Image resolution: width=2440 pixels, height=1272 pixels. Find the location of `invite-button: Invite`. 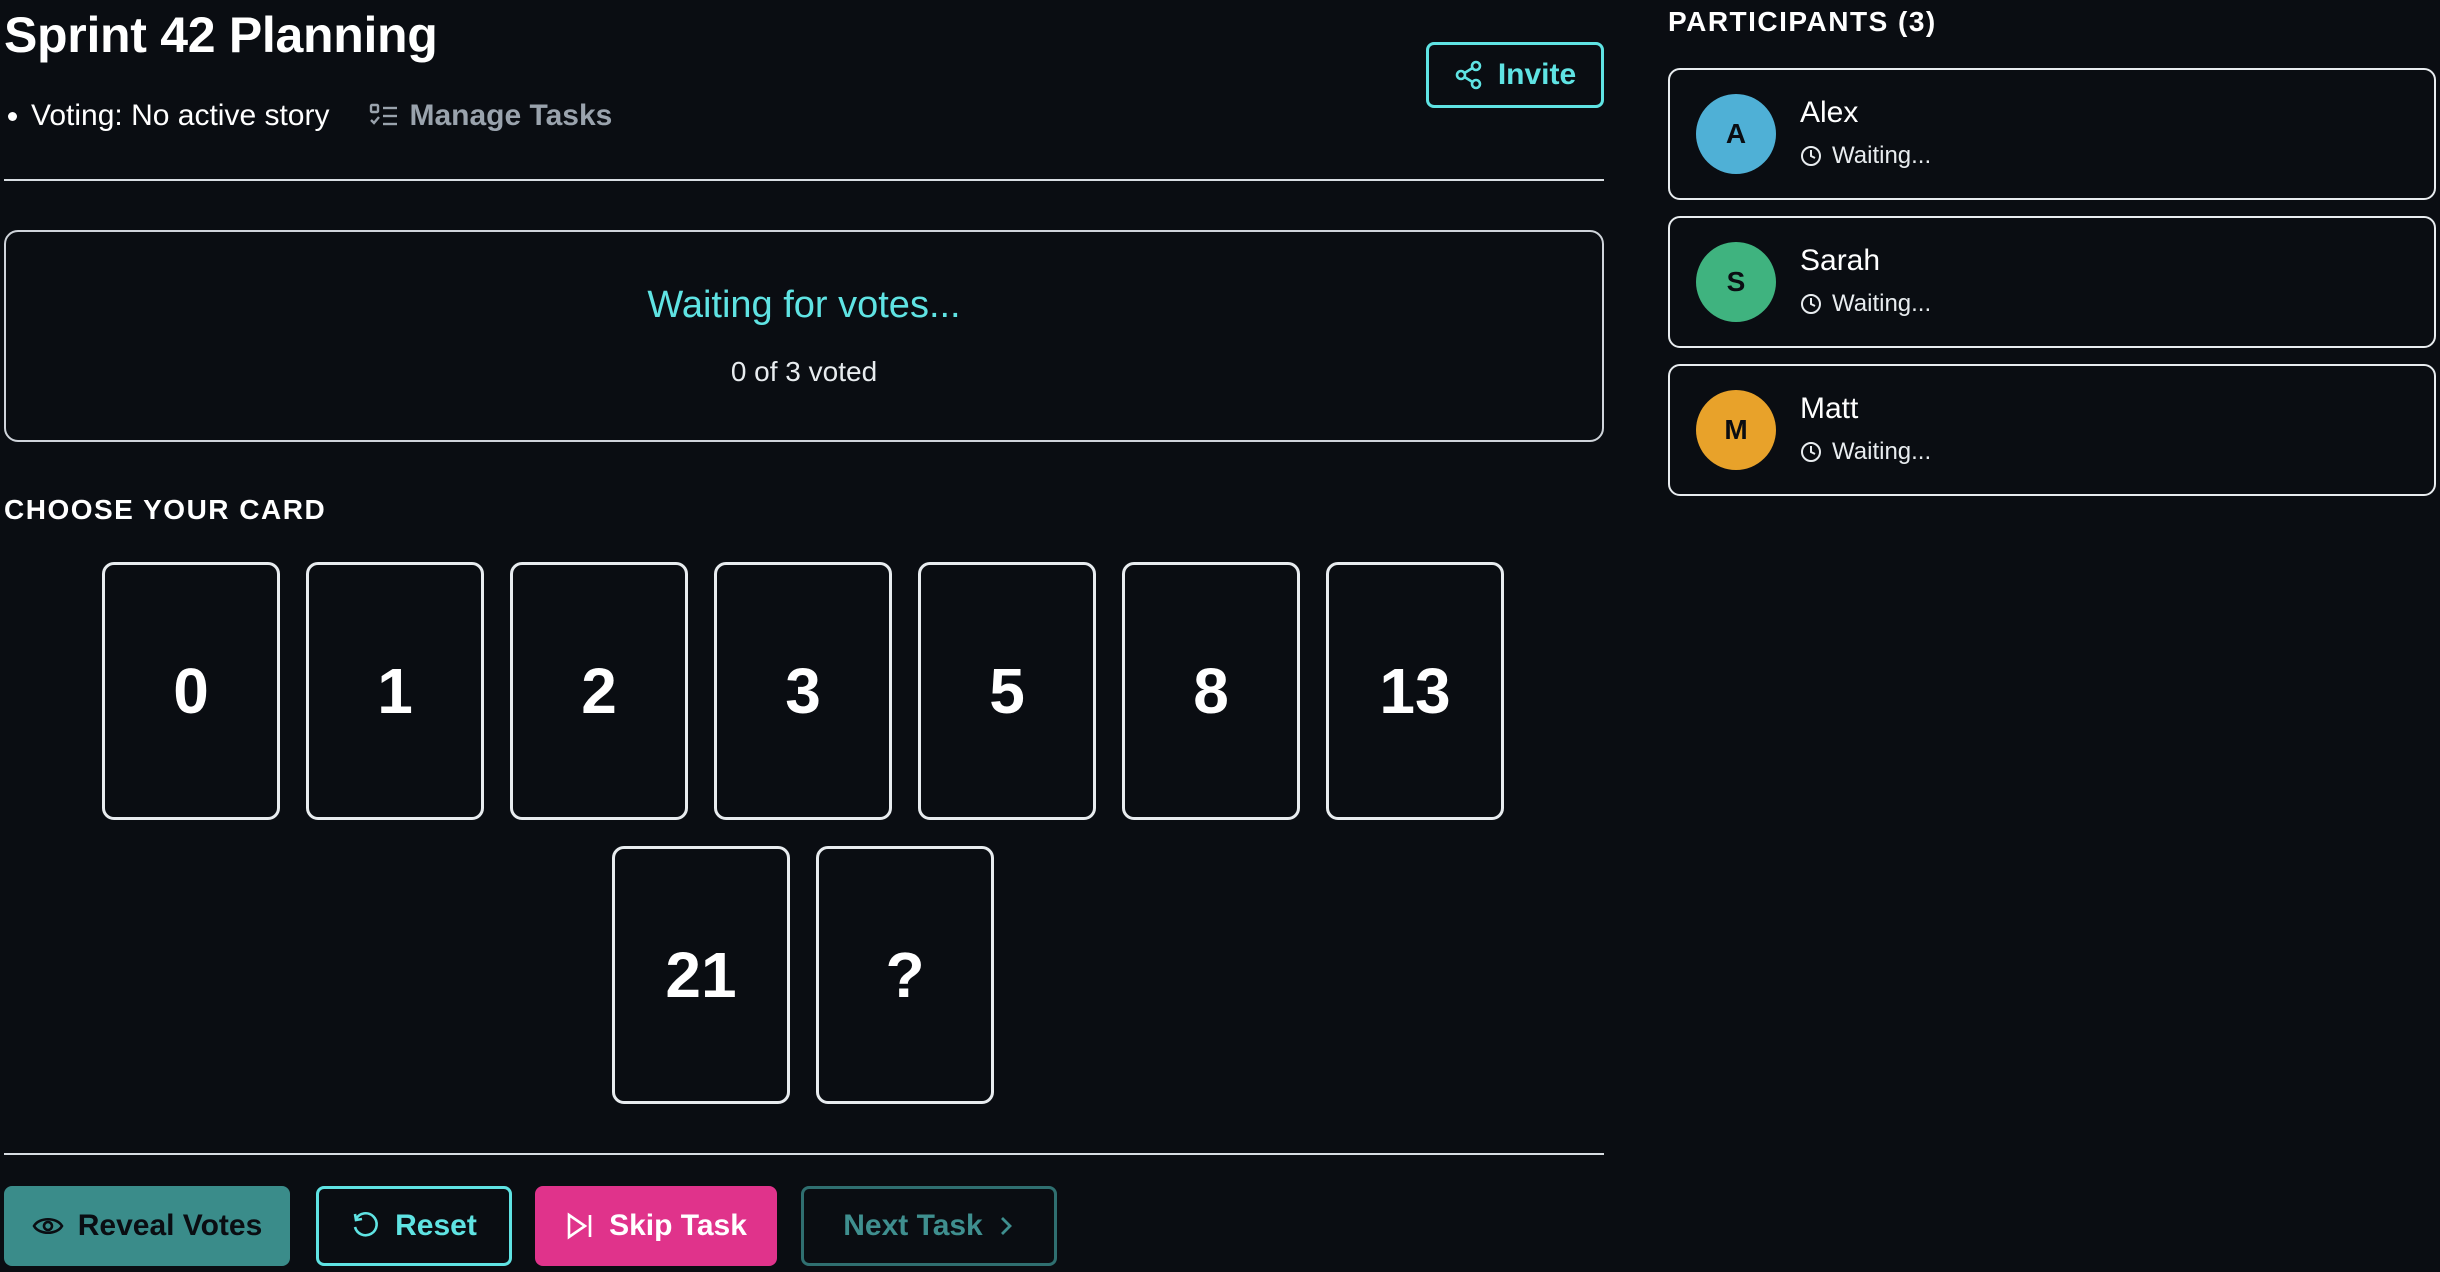

invite-button: Invite is located at coordinates (1515, 75).